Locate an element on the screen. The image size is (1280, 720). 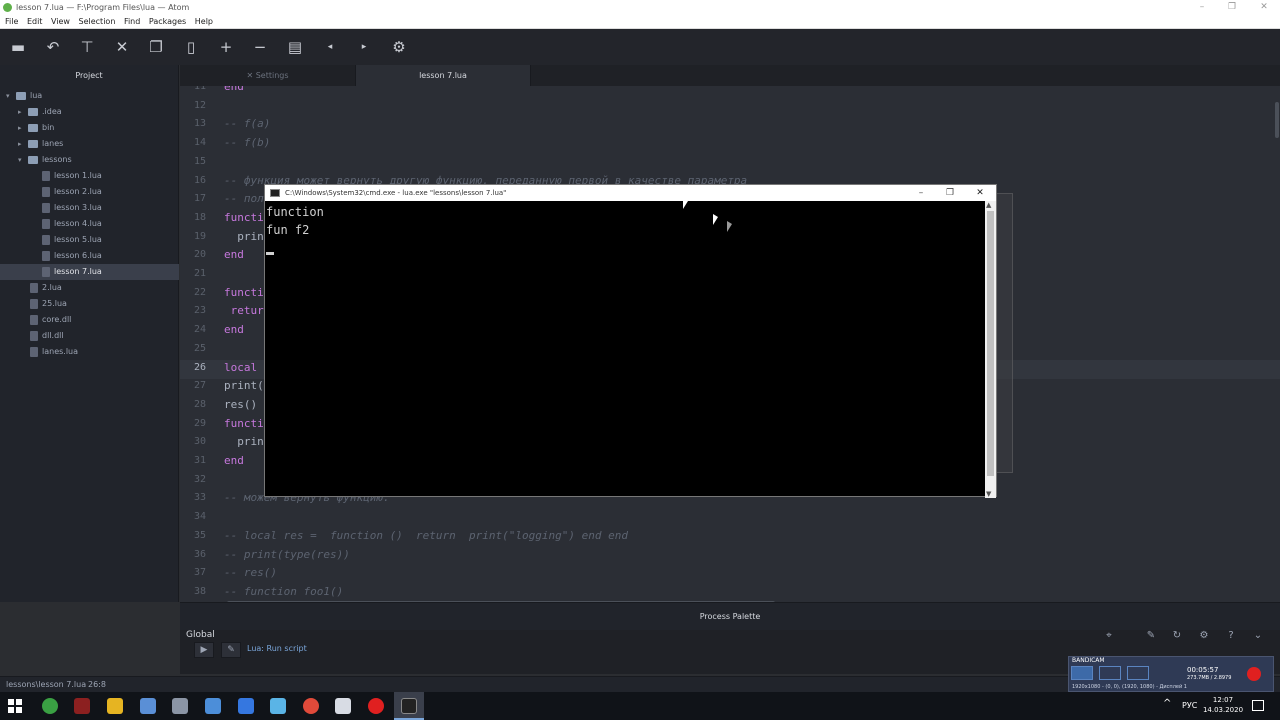
cmd-scrollbar: ▲ ▼ is located at coordinates (990, 349).